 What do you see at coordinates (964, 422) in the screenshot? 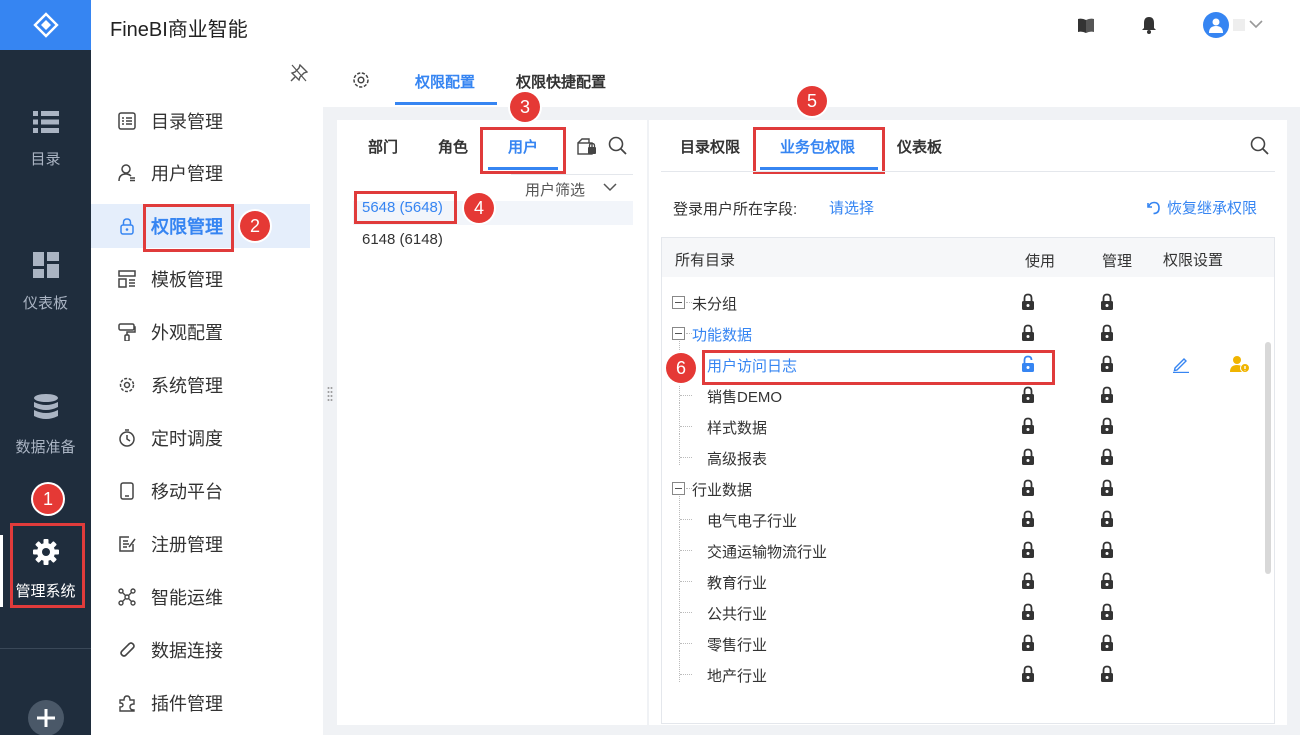
I see `tree-row: 样式数据` at bounding box center [964, 422].